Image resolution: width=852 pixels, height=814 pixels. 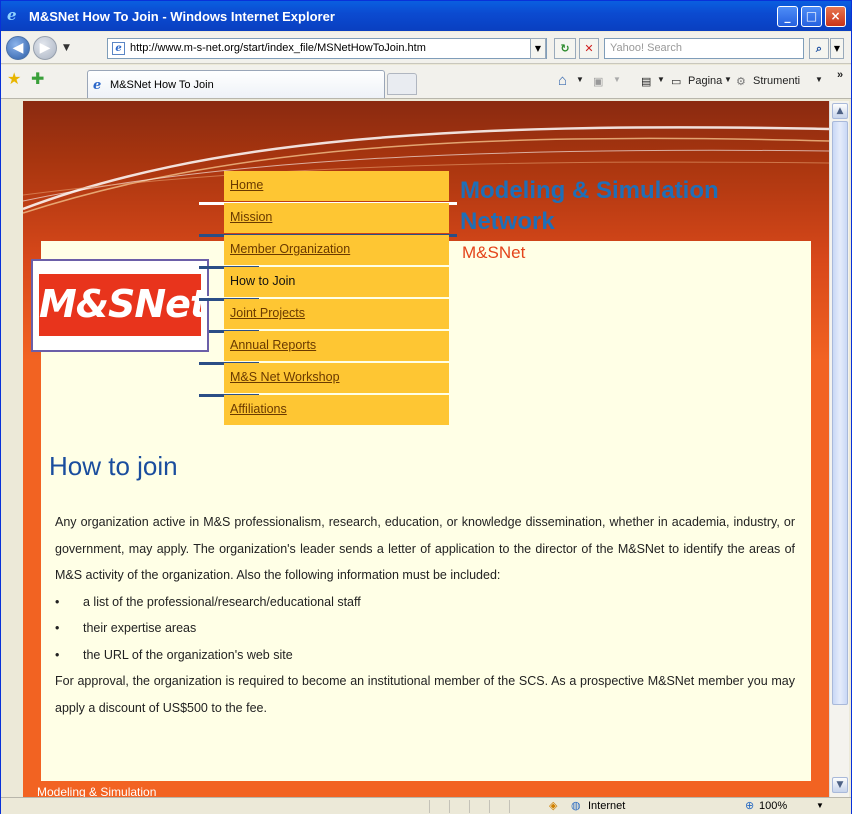 I want to click on refresh-button: ↻, so click(x=565, y=48).